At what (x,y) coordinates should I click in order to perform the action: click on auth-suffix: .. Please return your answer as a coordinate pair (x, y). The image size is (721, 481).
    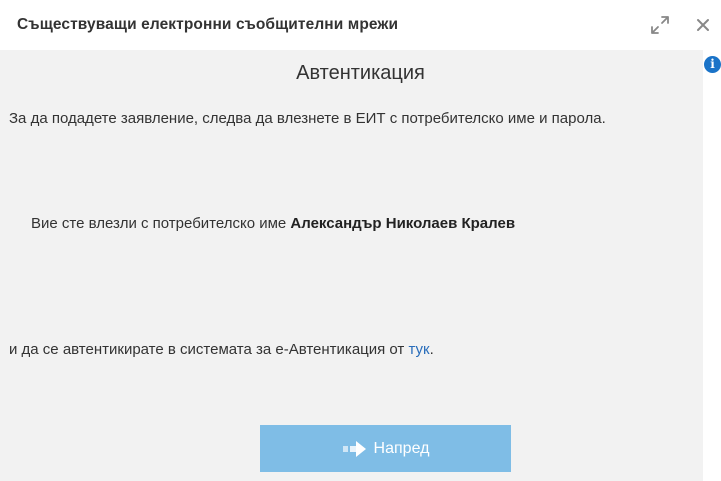
    Looking at the image, I should click on (431, 349).